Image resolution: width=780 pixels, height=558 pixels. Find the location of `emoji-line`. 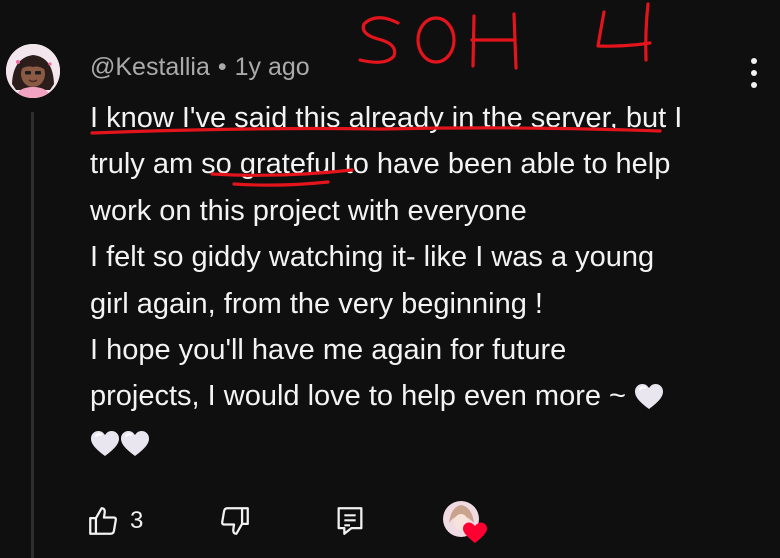

emoji-line is located at coordinates (430, 443).